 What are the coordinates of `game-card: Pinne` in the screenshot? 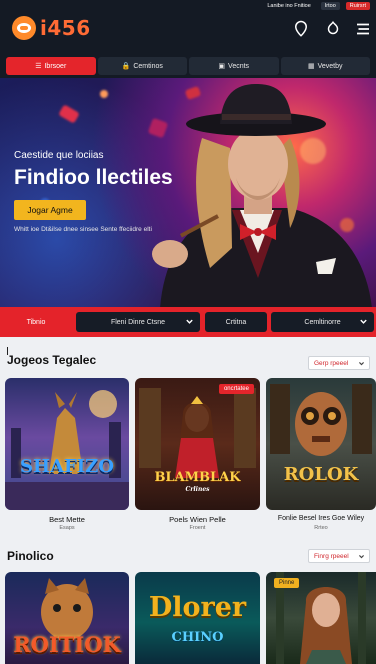 It's located at (321, 618).